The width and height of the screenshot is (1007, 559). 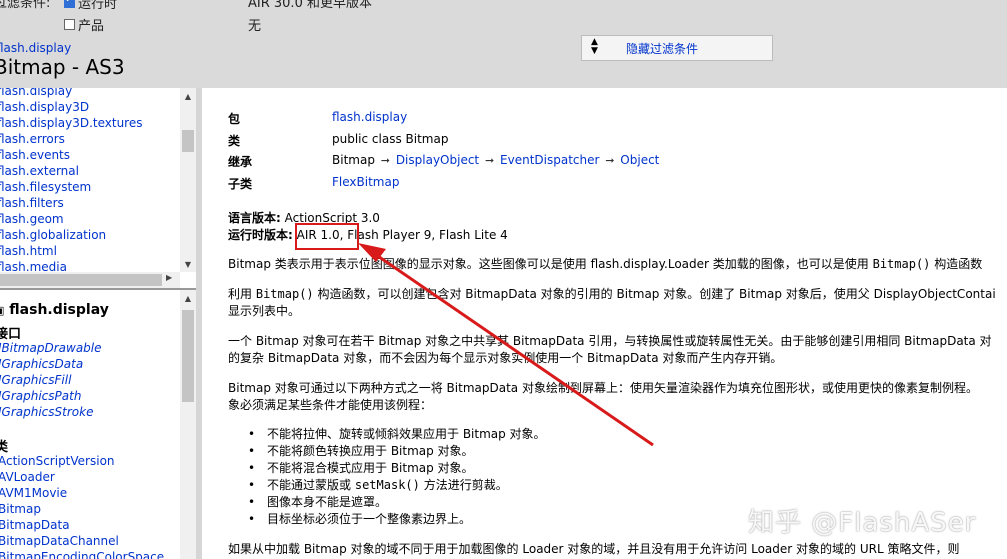 I want to click on package-list-item: flash.display3D.textures, so click(x=71, y=123).